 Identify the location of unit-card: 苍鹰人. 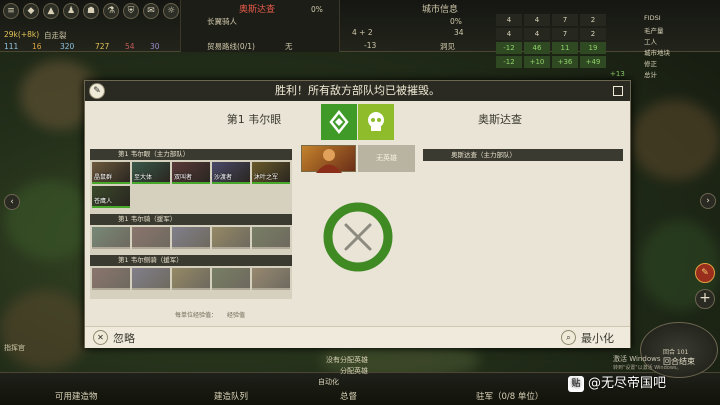
(111, 197).